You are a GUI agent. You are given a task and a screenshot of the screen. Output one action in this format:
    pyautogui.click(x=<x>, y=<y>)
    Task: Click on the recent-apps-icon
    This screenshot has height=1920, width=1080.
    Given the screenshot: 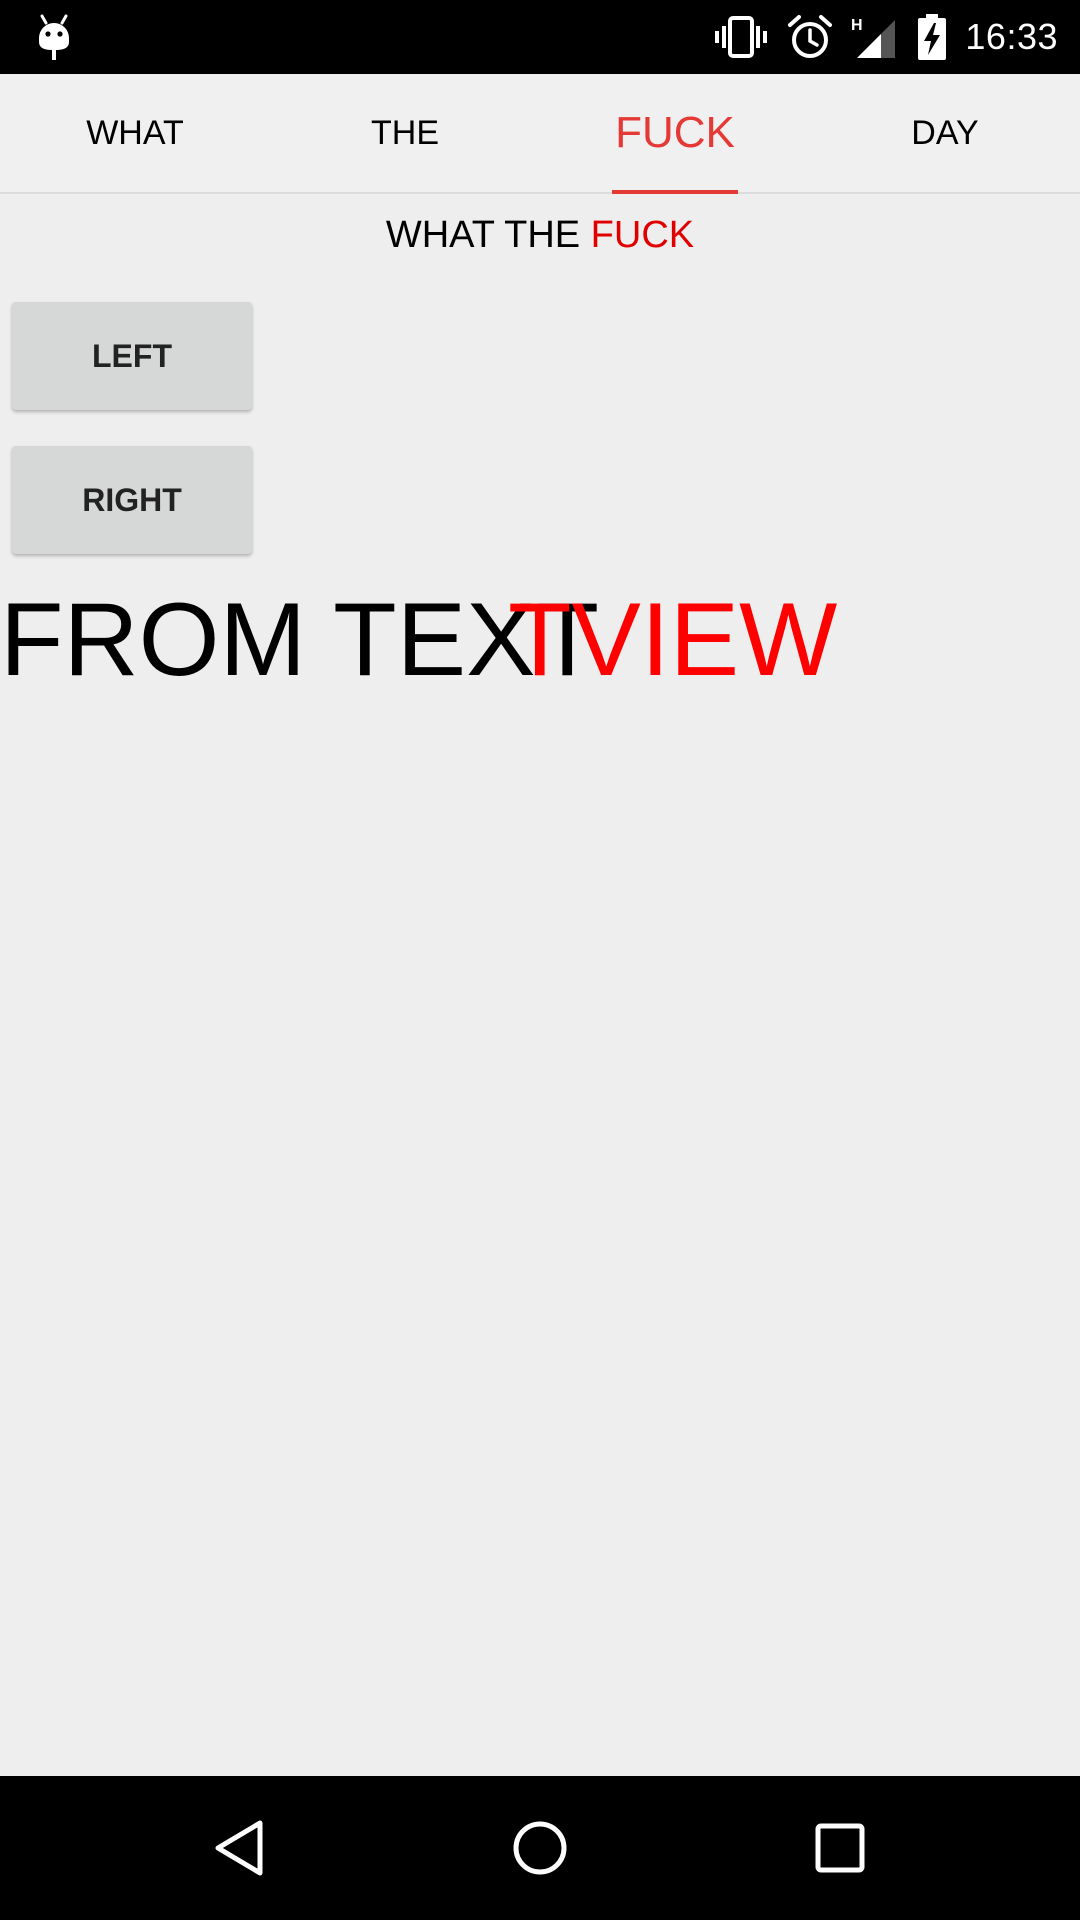 What is the action you would take?
    pyautogui.click(x=840, y=1848)
    